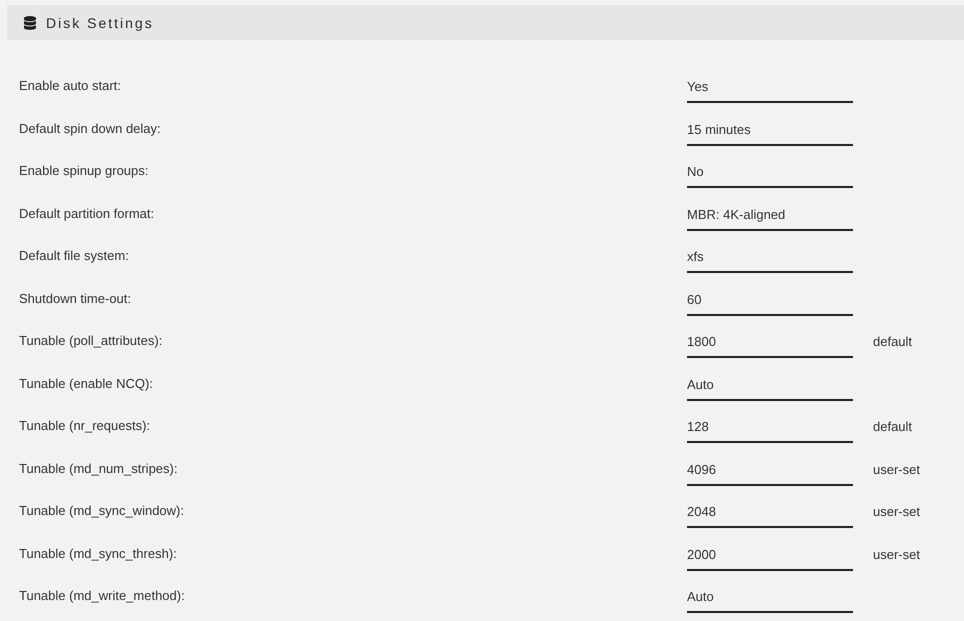 The height and width of the screenshot is (621, 964). Describe the element at coordinates (98, 553) in the screenshot. I see `setting-label: Tunable (md_sync_thresh):` at that location.